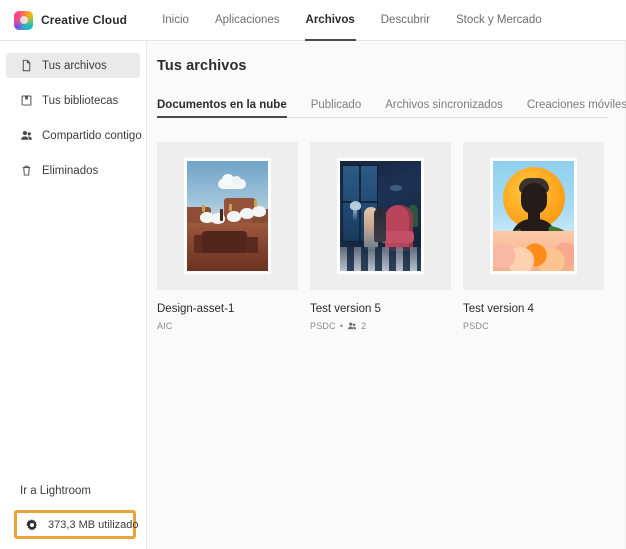  Describe the element at coordinates (498, 309) in the screenshot. I see `file-name: Test version 4` at that location.